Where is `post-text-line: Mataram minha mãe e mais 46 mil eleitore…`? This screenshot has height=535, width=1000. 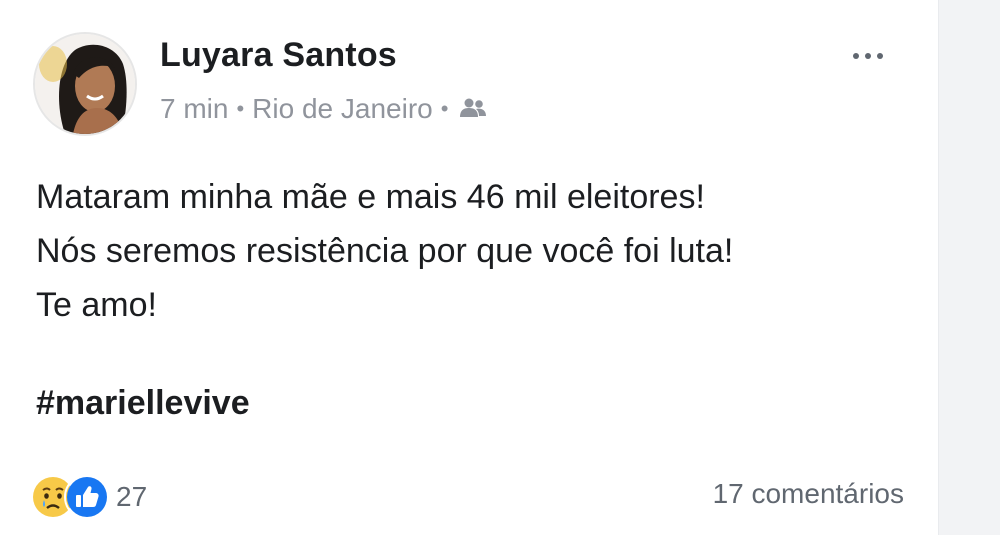 post-text-line: Mataram minha mãe e mais 46 mil eleitore… is located at coordinates (370, 197).